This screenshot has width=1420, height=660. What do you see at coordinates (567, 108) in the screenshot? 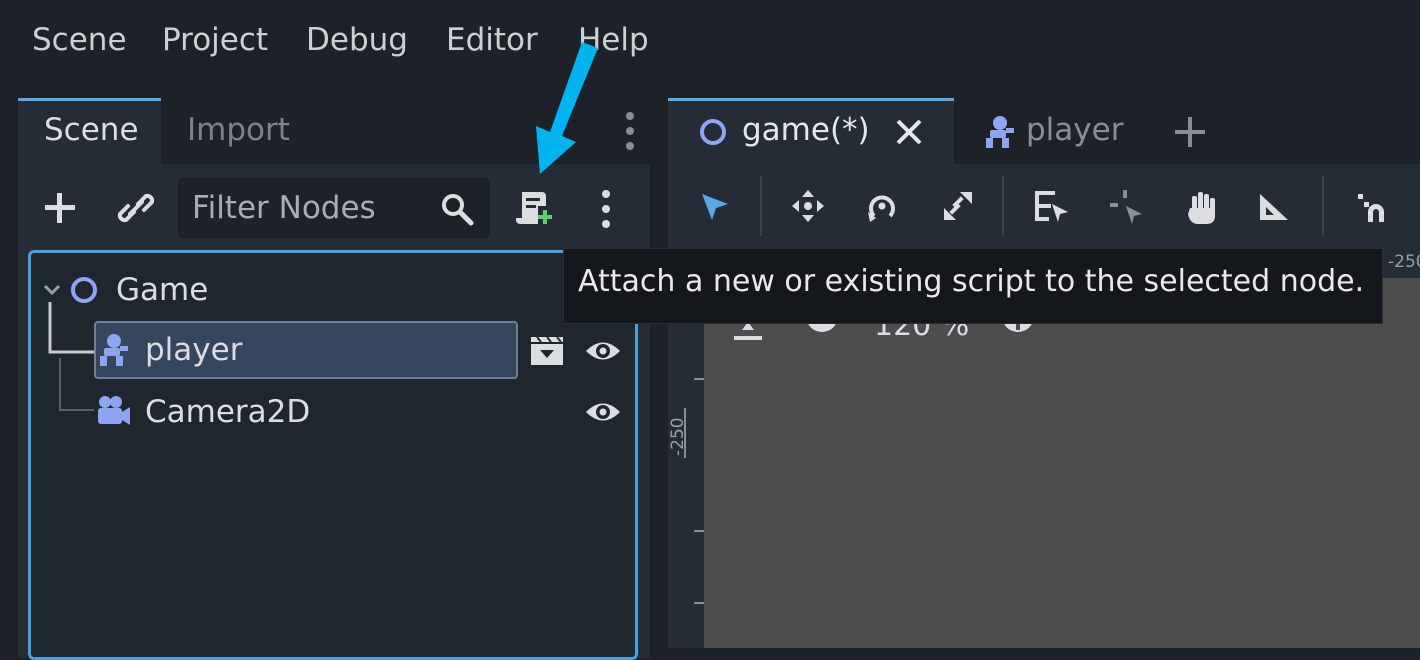
I see `annotation-arrow-icon` at bounding box center [567, 108].